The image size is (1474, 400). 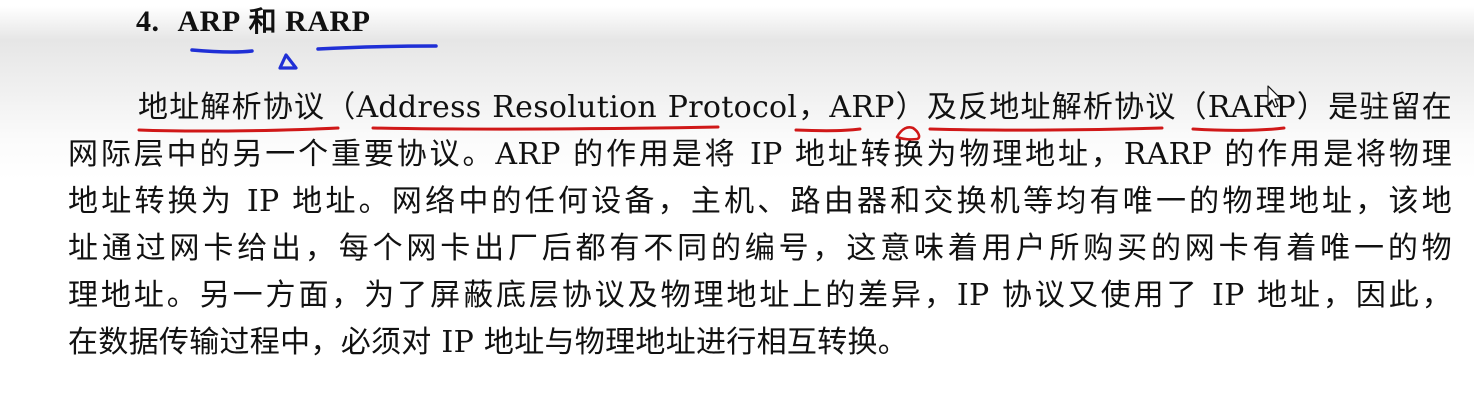 What do you see at coordinates (263, 21) in the screenshot?
I see `heading-connector: 和` at bounding box center [263, 21].